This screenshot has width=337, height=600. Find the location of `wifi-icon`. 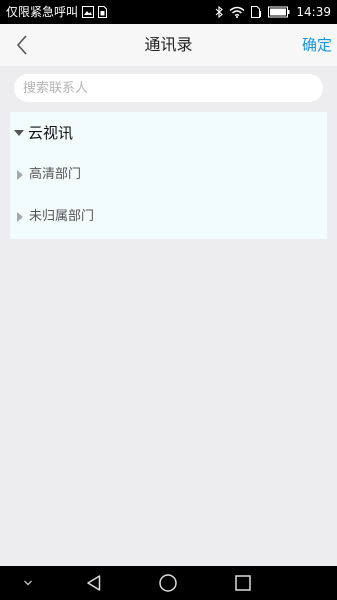

wifi-icon is located at coordinates (237, 12).